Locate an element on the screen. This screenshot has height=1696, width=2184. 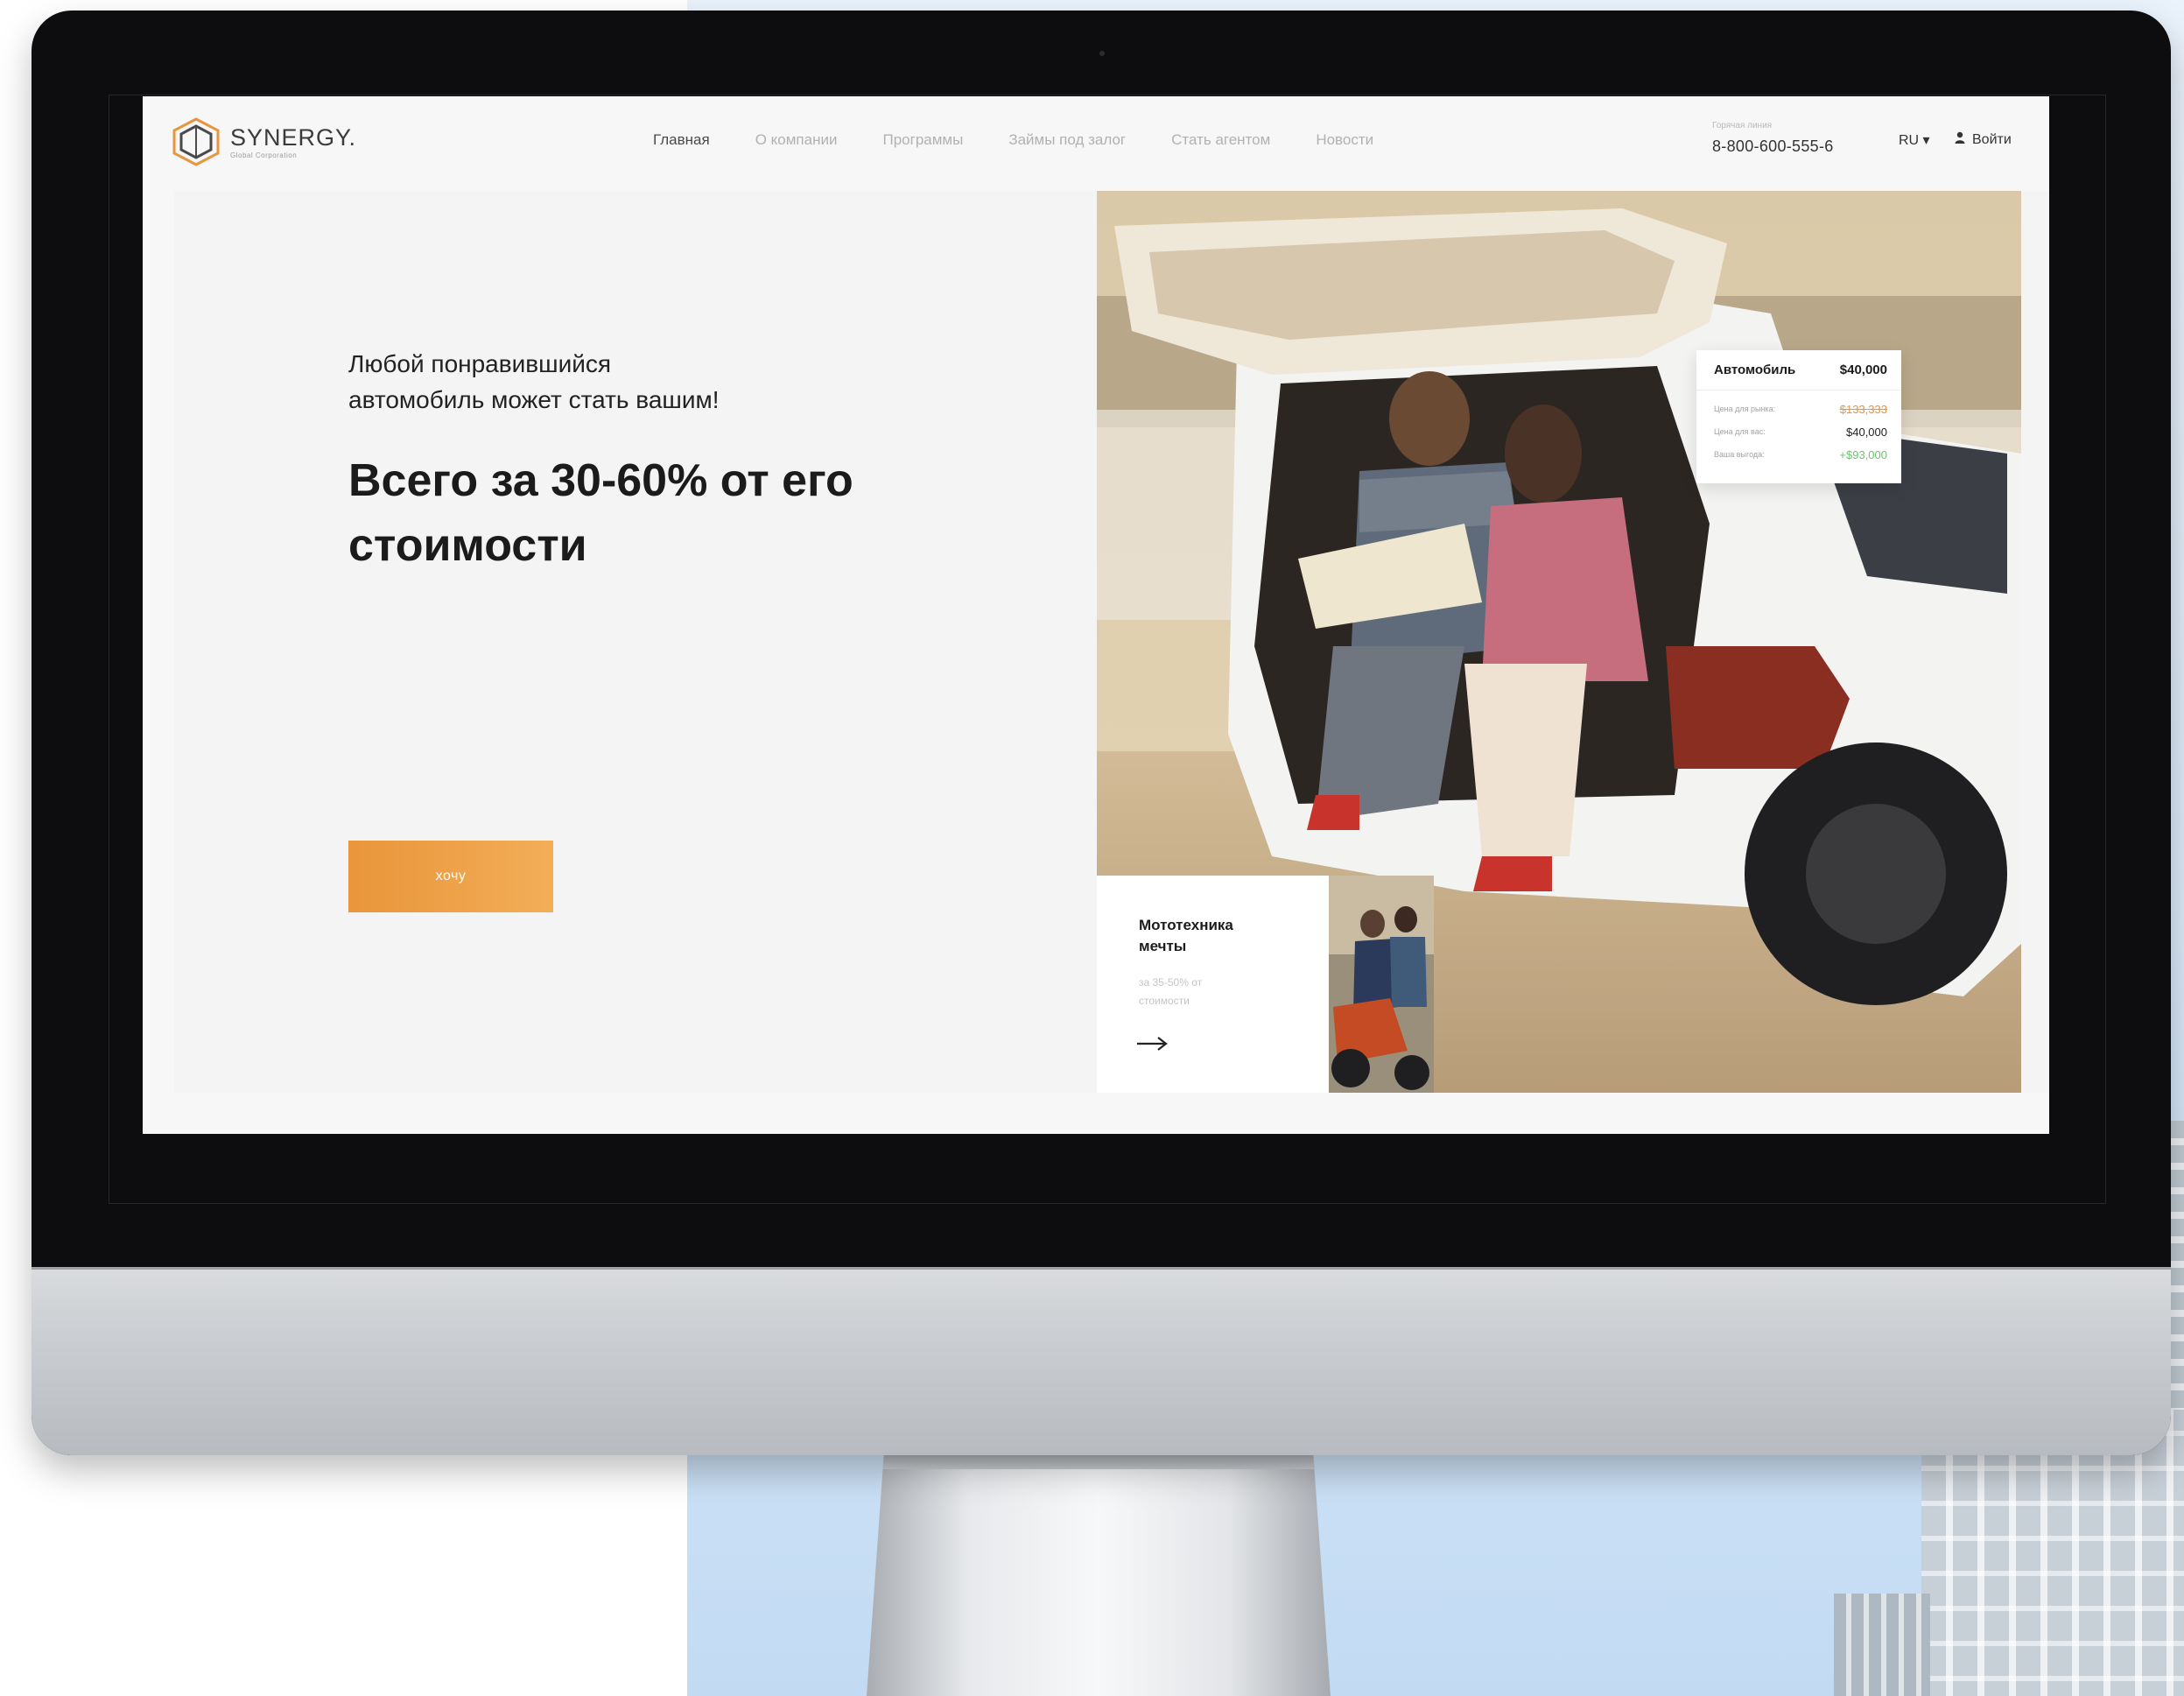
logo-text: SYNERGY. Global Corporation is located at coordinates (293, 142).